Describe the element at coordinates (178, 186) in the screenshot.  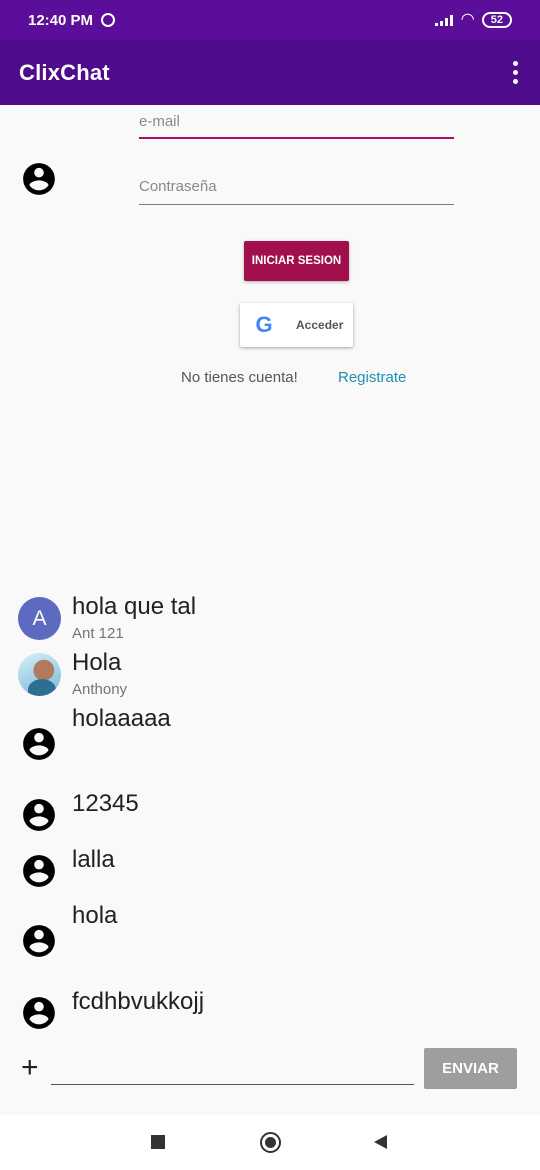
I see `password-placeholder: Contraseña` at that location.